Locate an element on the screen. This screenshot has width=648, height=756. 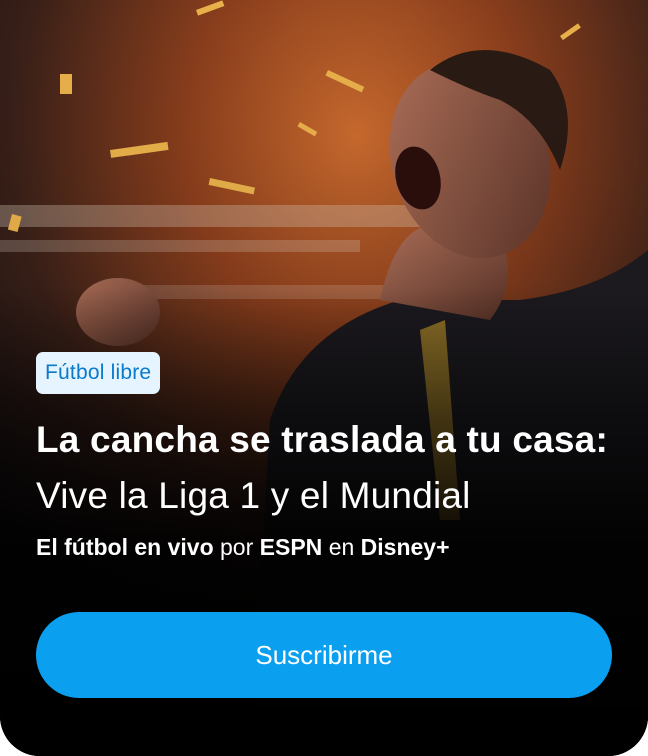
category-badge: Fútbol libre is located at coordinates (98, 373).